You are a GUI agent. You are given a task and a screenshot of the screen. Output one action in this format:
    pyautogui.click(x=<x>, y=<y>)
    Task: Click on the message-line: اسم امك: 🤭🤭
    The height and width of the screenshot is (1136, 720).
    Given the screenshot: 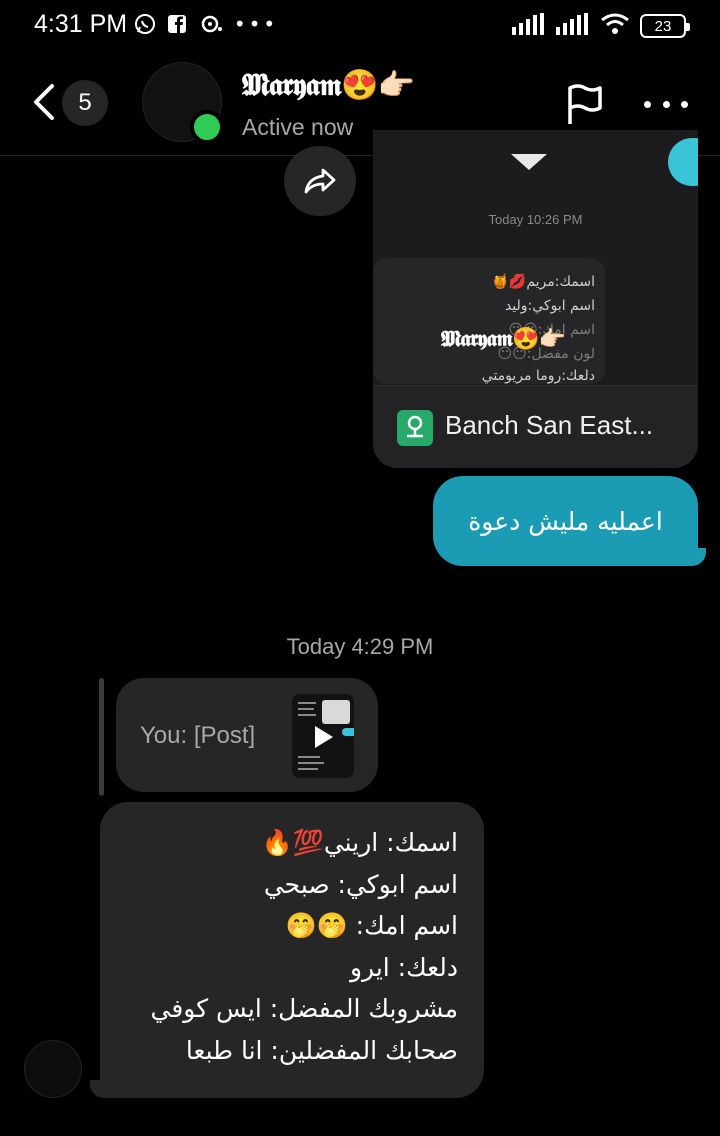 What is the action you would take?
    pyautogui.click(x=371, y=925)
    